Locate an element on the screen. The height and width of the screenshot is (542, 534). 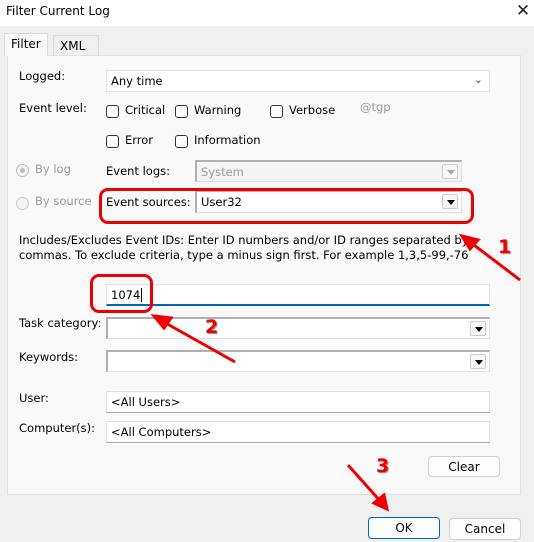
tab-filter: Filter is located at coordinates (26, 44).